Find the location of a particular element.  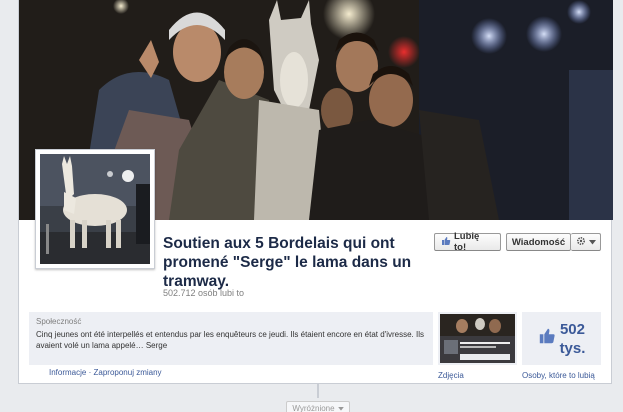

highlights-label: Wyróżnione is located at coordinates (313, 408).